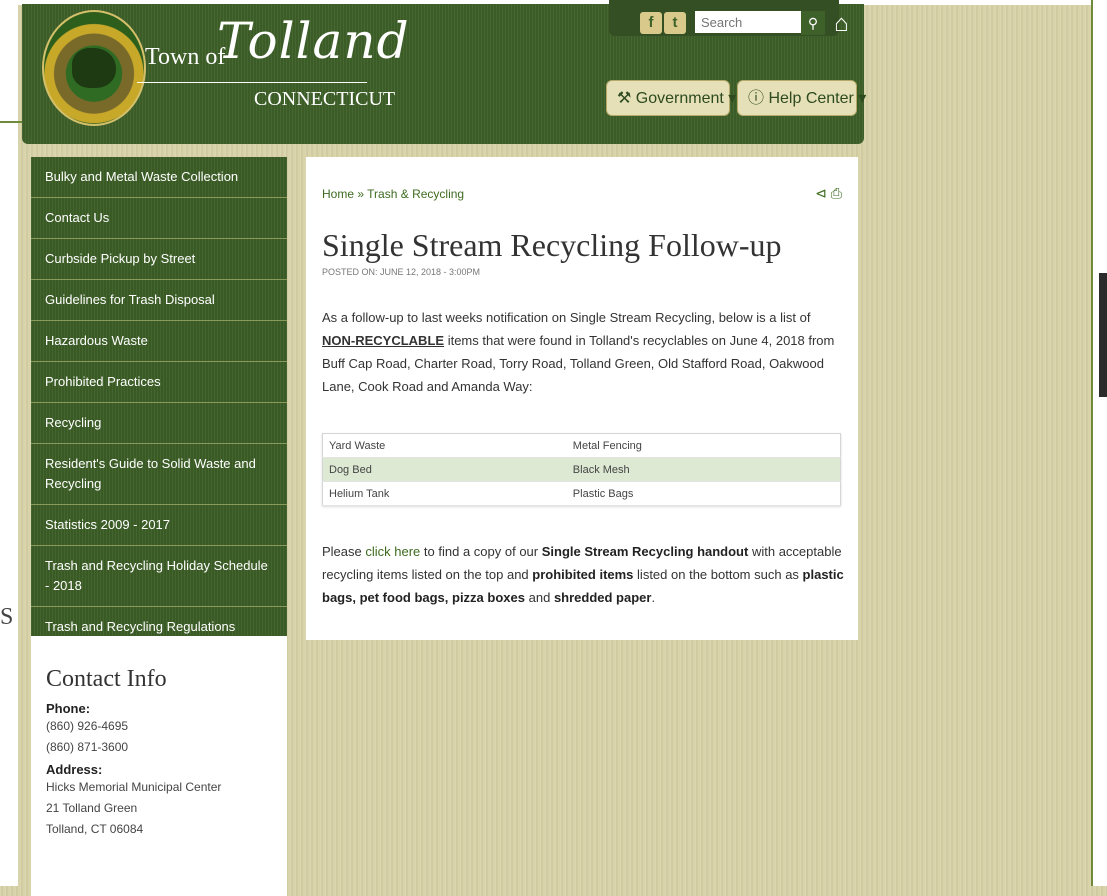 This screenshot has height=896, width=1107. Describe the element at coordinates (106, 679) in the screenshot. I see `contact-title: Contact Info` at that location.